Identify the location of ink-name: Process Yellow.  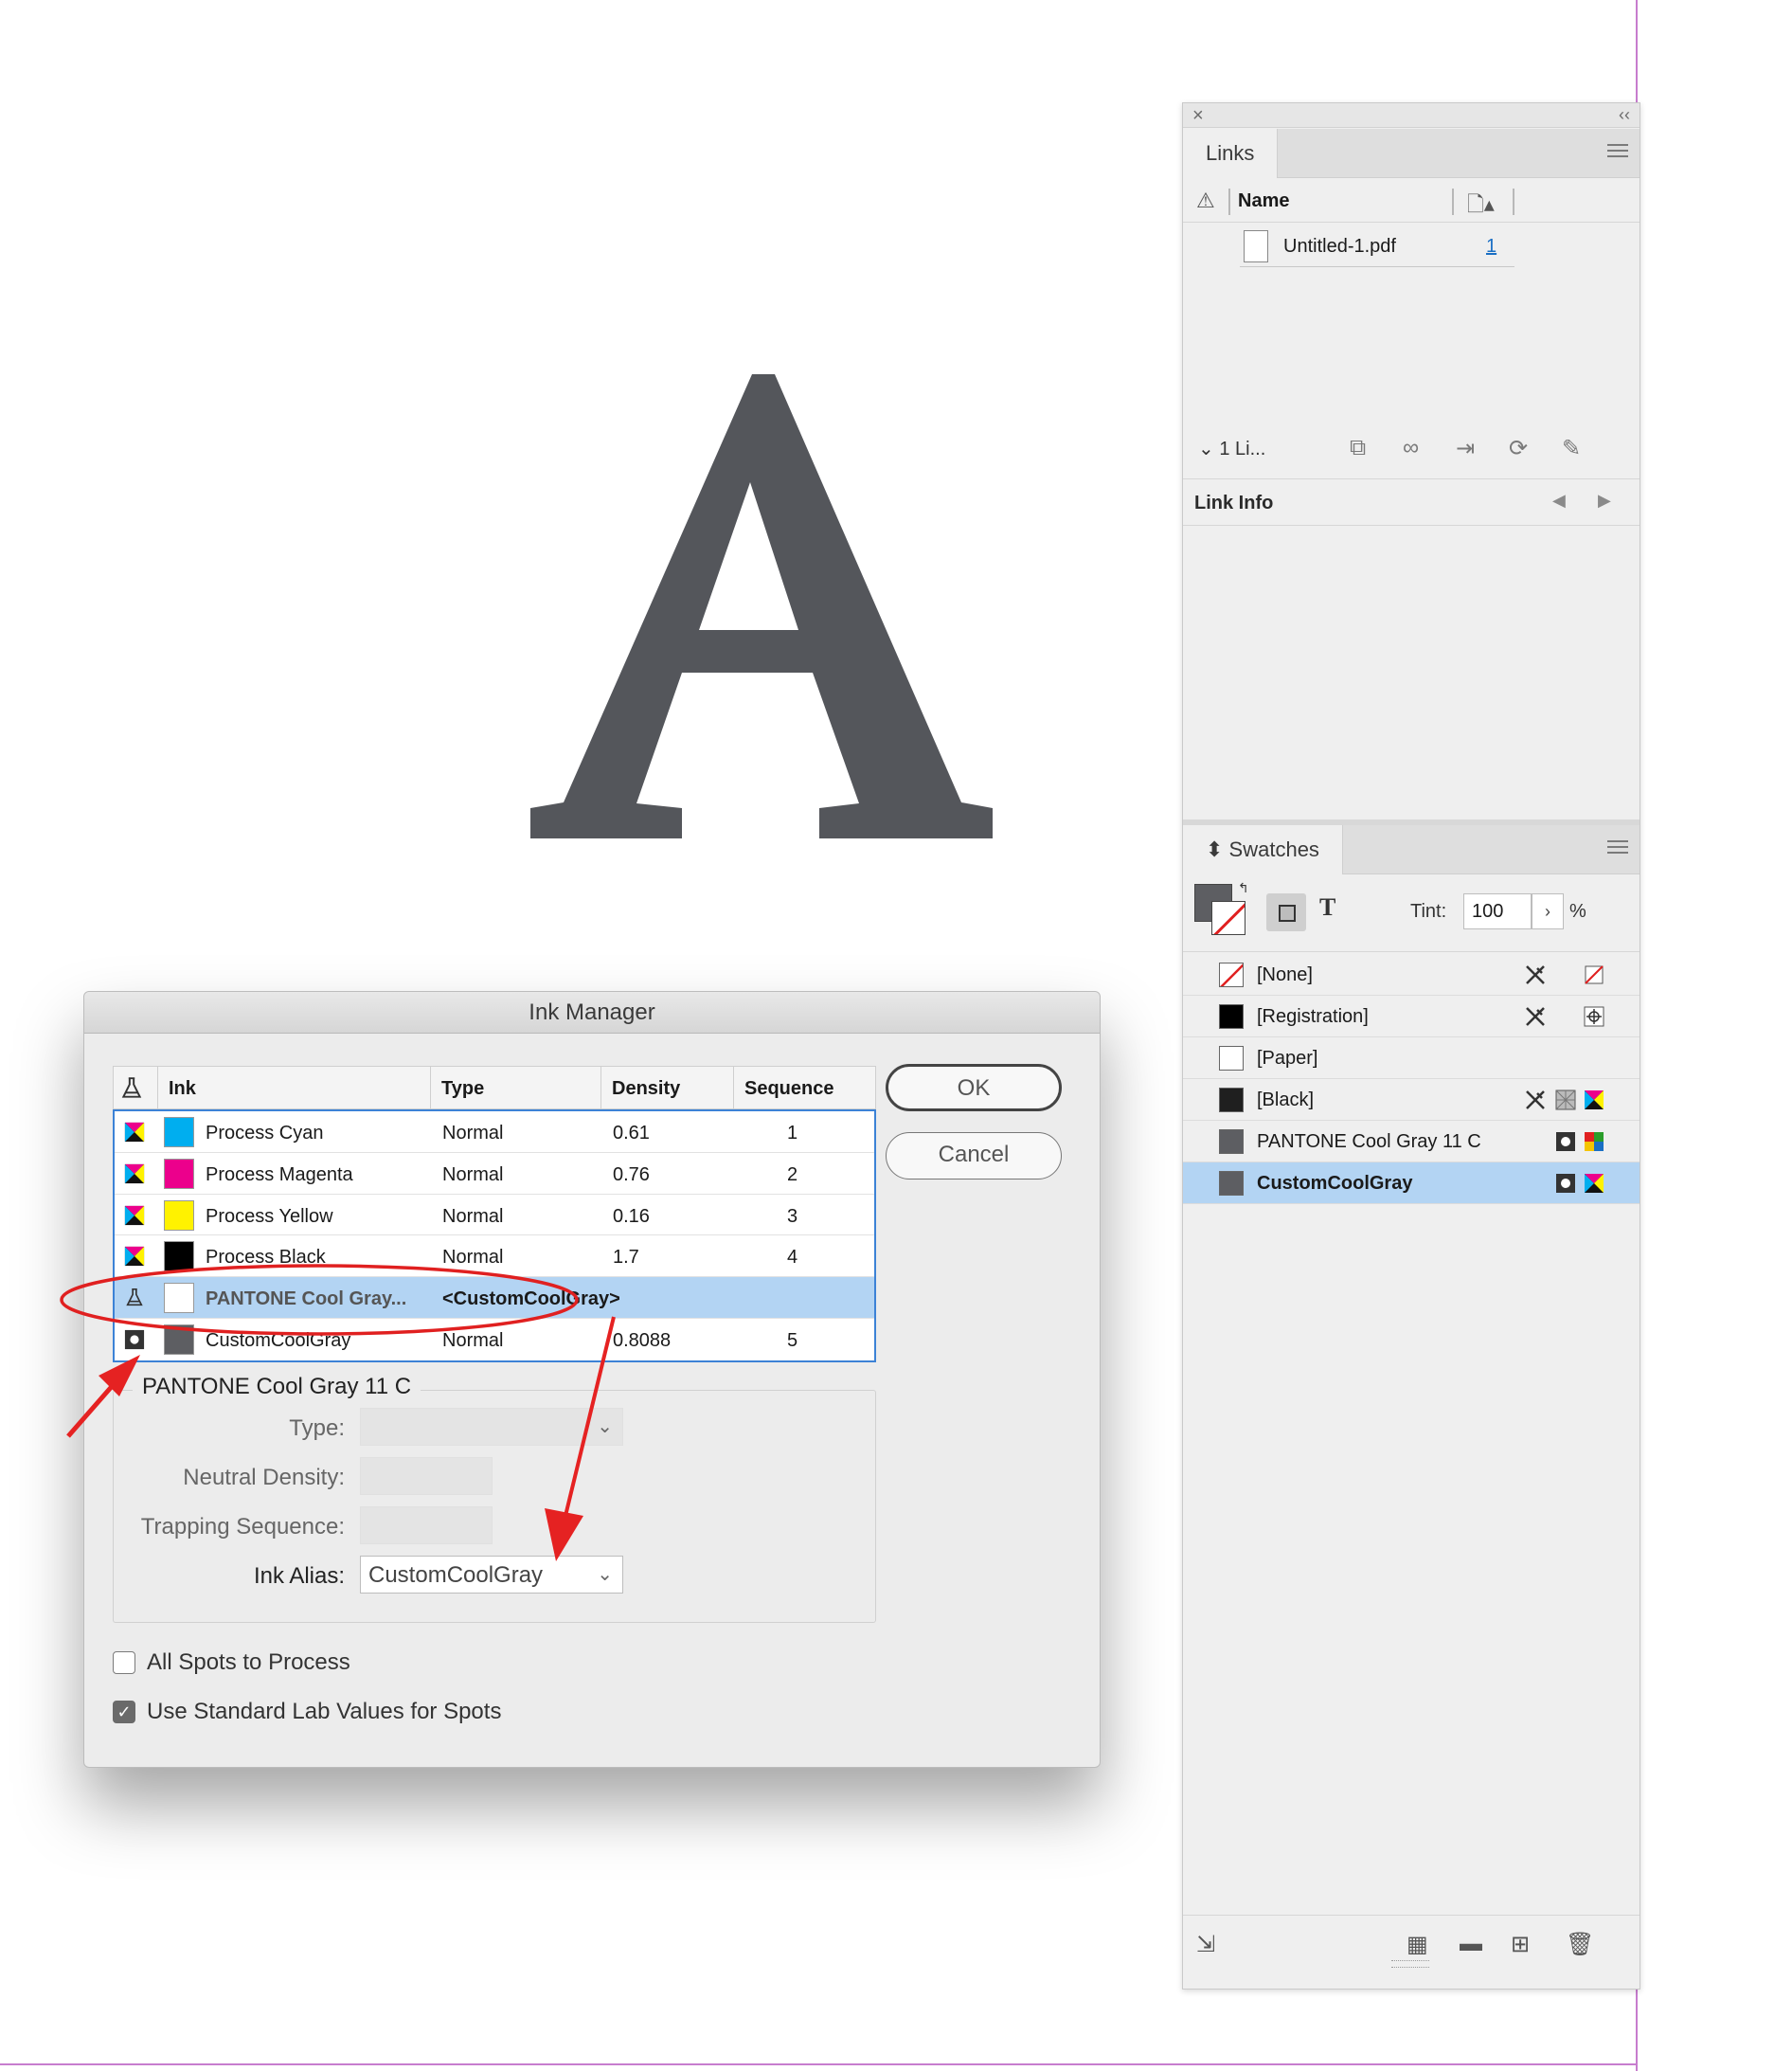
(269, 1216).